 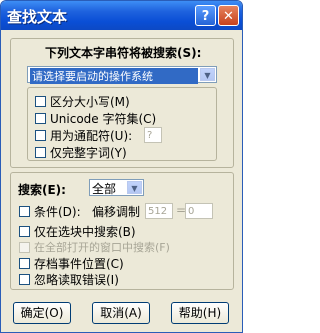 What do you see at coordinates (24, 247) in the screenshot?
I see `all-windows-checkbox` at bounding box center [24, 247].